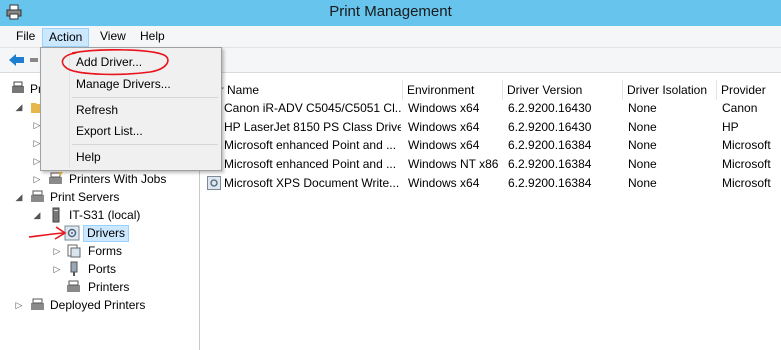  I want to click on menu-bar: File Action View Help, so click(390, 37).